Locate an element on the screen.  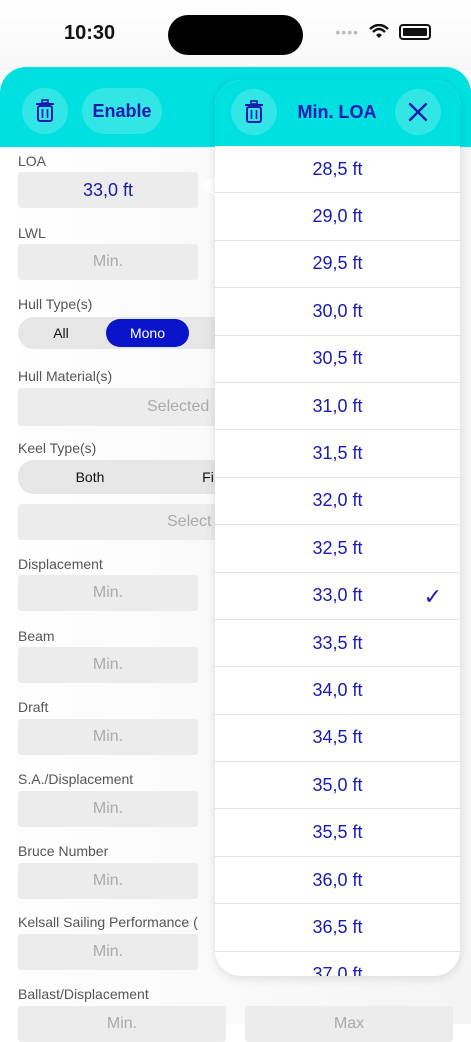
picker-item: 28,5 ft is located at coordinates (337, 170).